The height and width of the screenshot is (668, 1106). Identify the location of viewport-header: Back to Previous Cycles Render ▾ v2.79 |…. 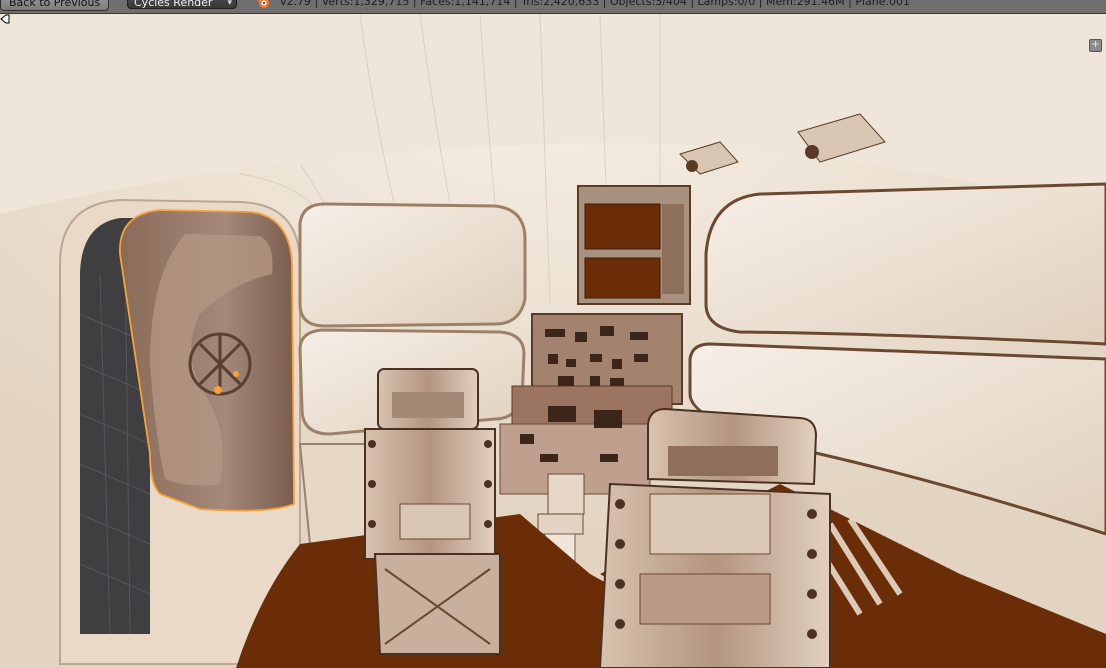
(553, 7).